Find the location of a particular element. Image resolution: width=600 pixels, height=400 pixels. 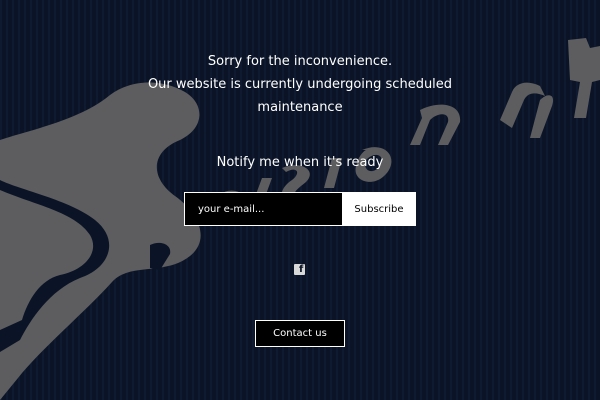

subscribe-form: Subscribe is located at coordinates (300, 209).